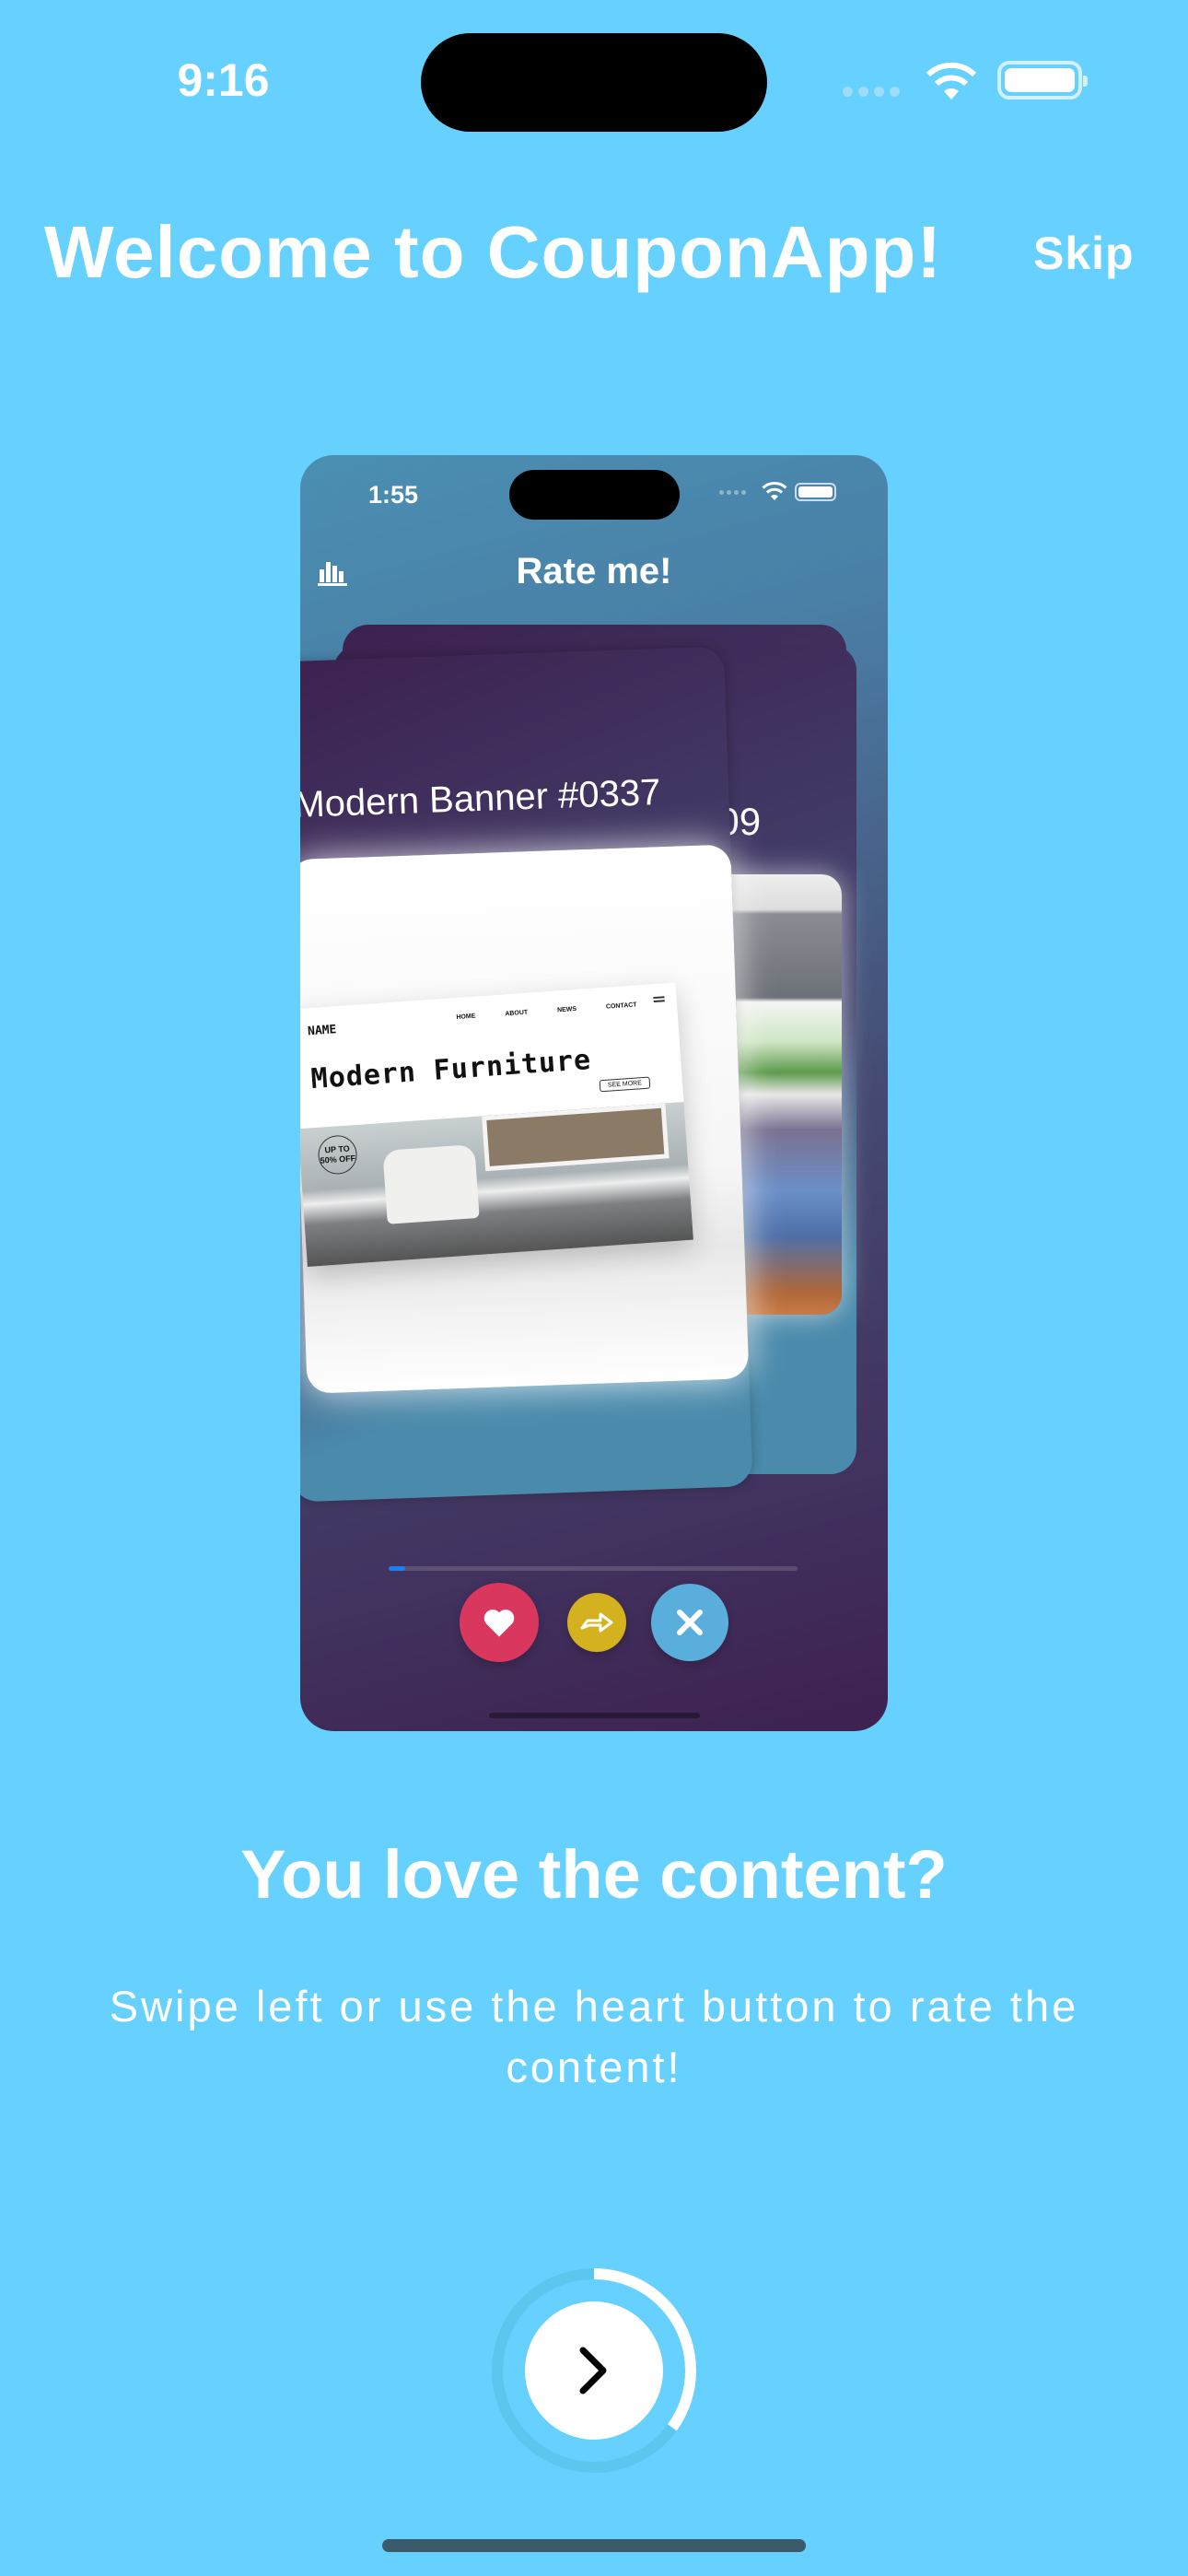  I want to click on home-indicator, so click(594, 2545).